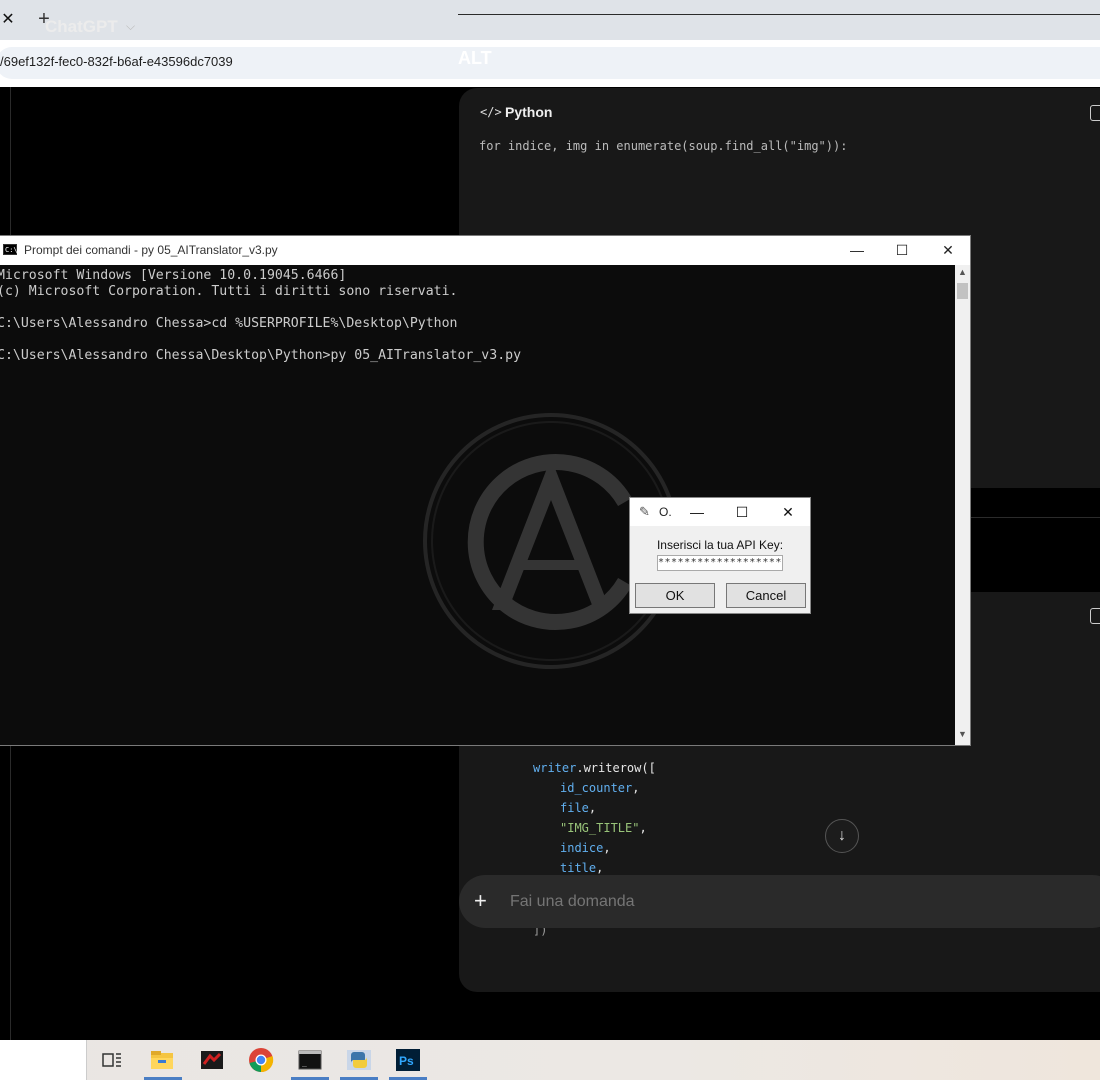 The image size is (1100, 1080). Describe the element at coordinates (310, 1060) in the screenshot. I see `command-prompt-icon: _` at that location.